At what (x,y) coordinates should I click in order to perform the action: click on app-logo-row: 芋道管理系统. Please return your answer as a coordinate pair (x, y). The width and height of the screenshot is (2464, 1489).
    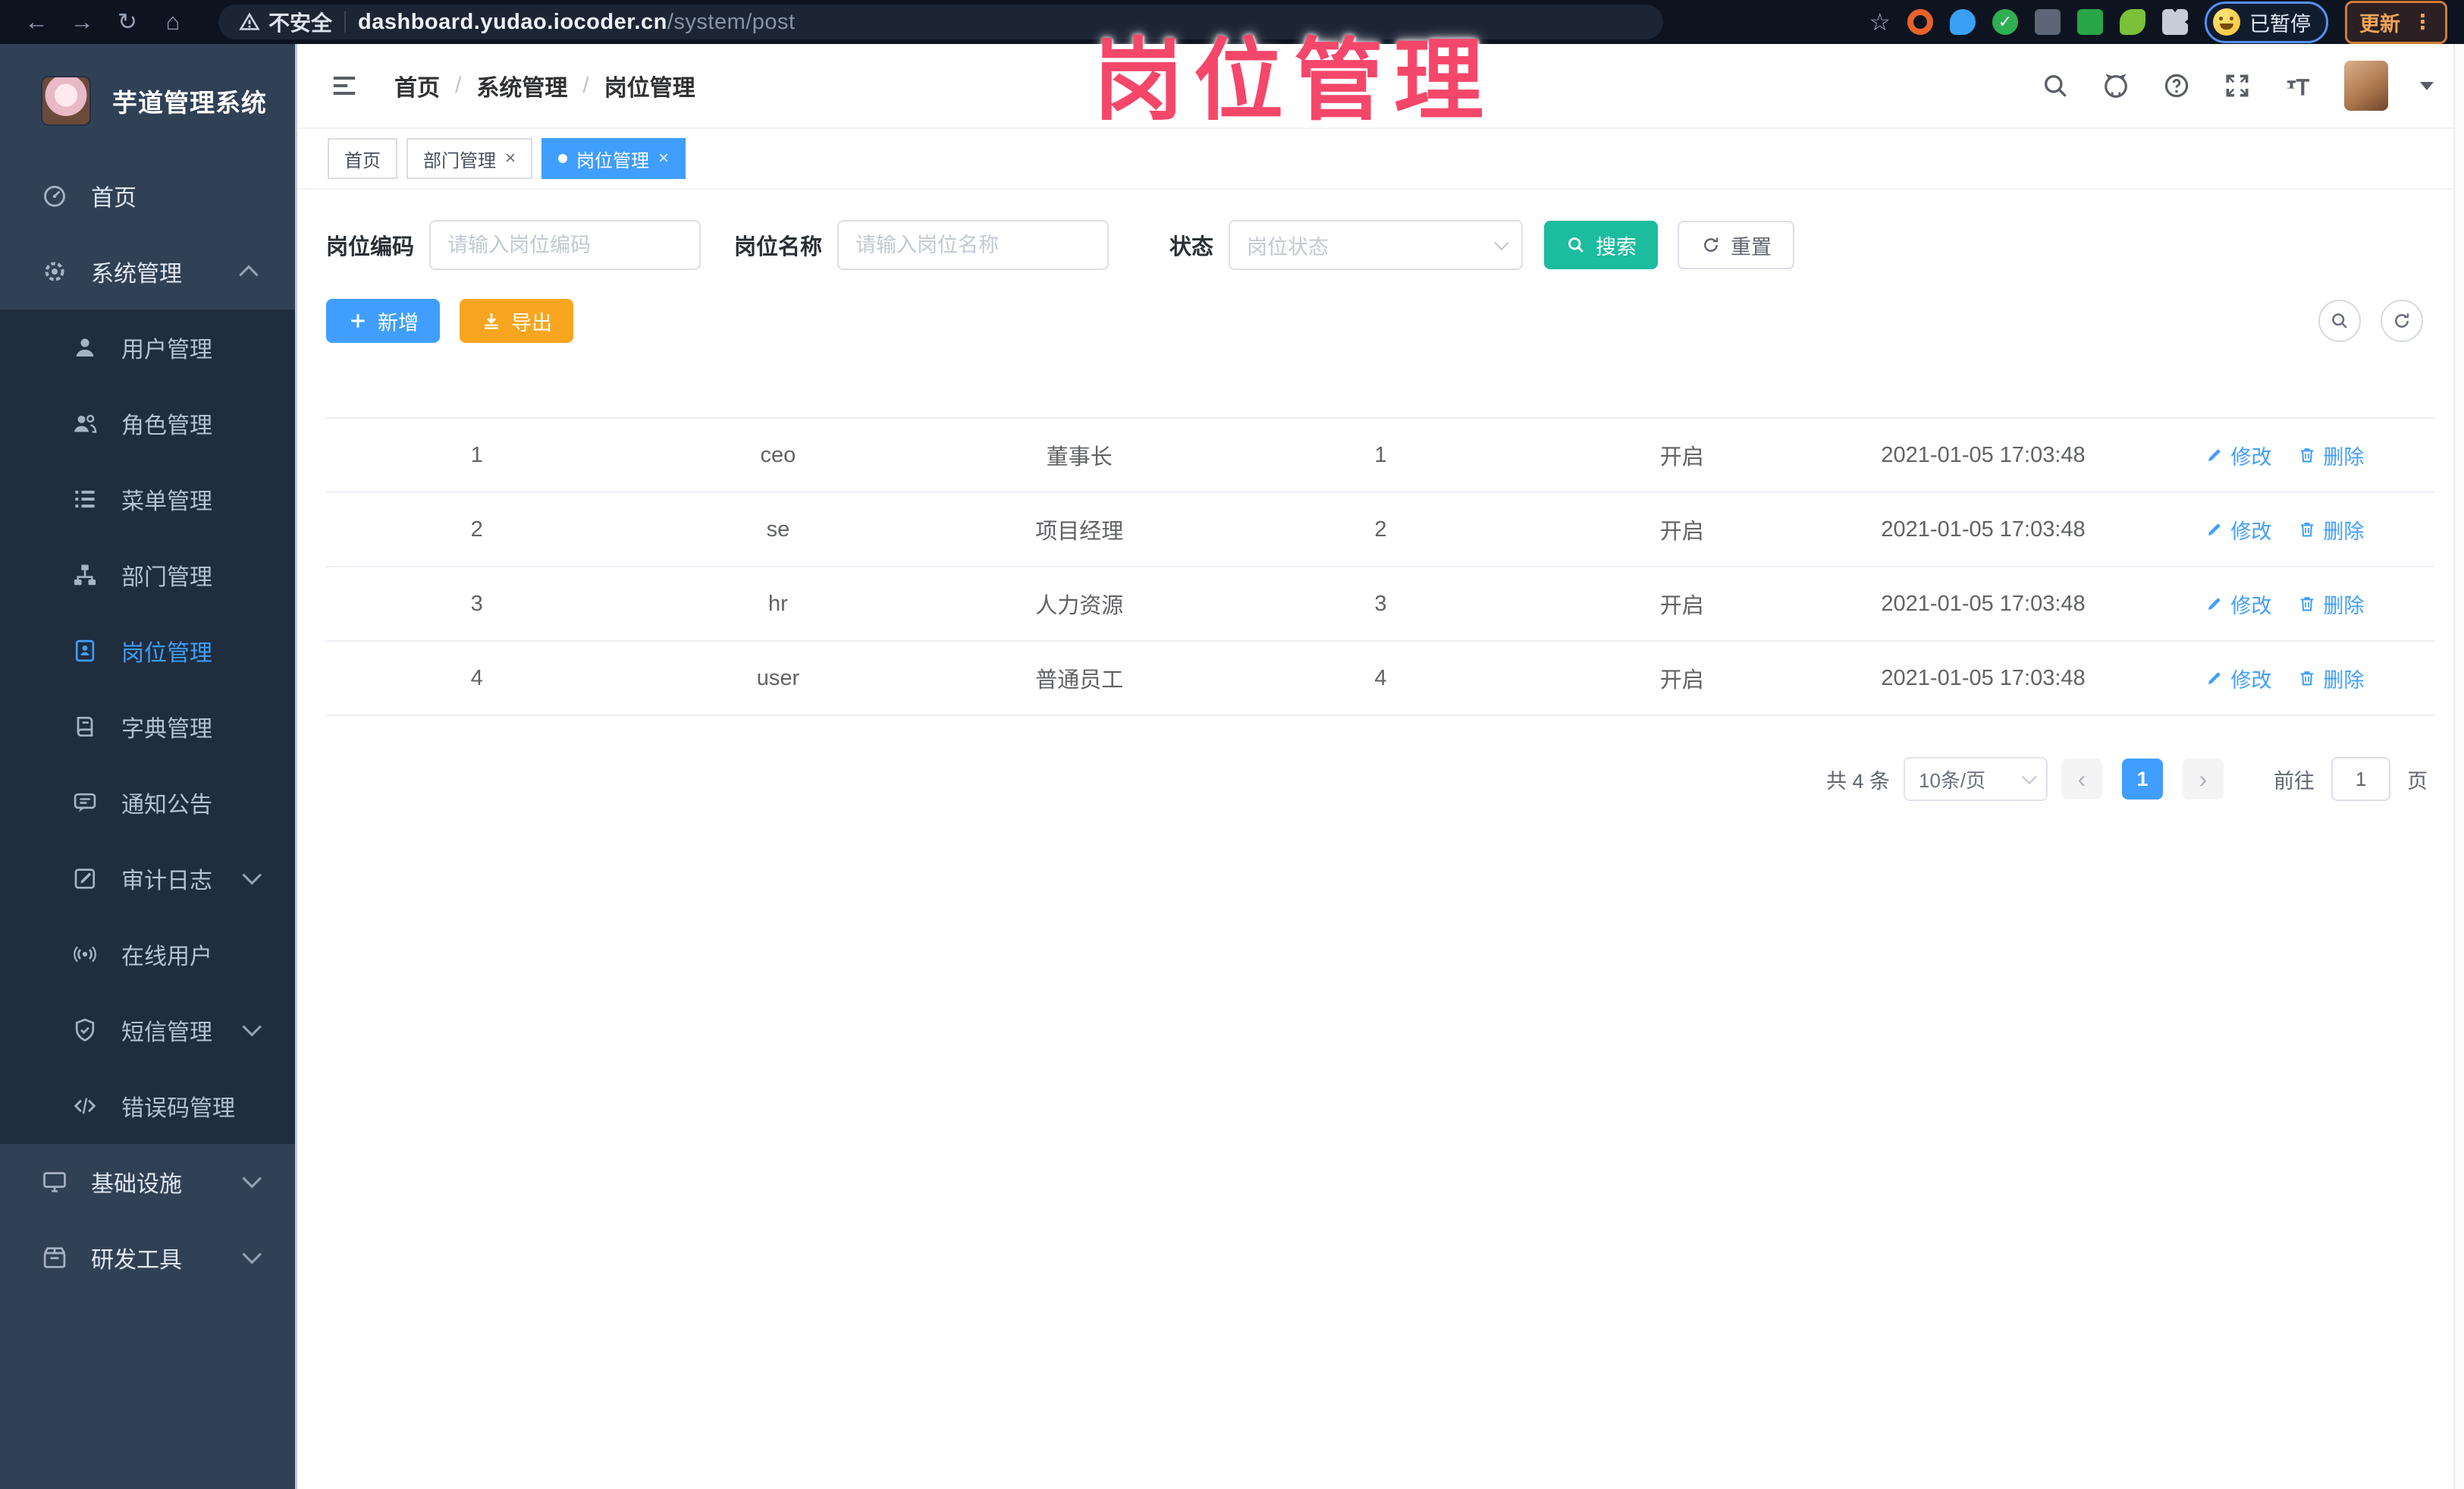
    Looking at the image, I should click on (147, 101).